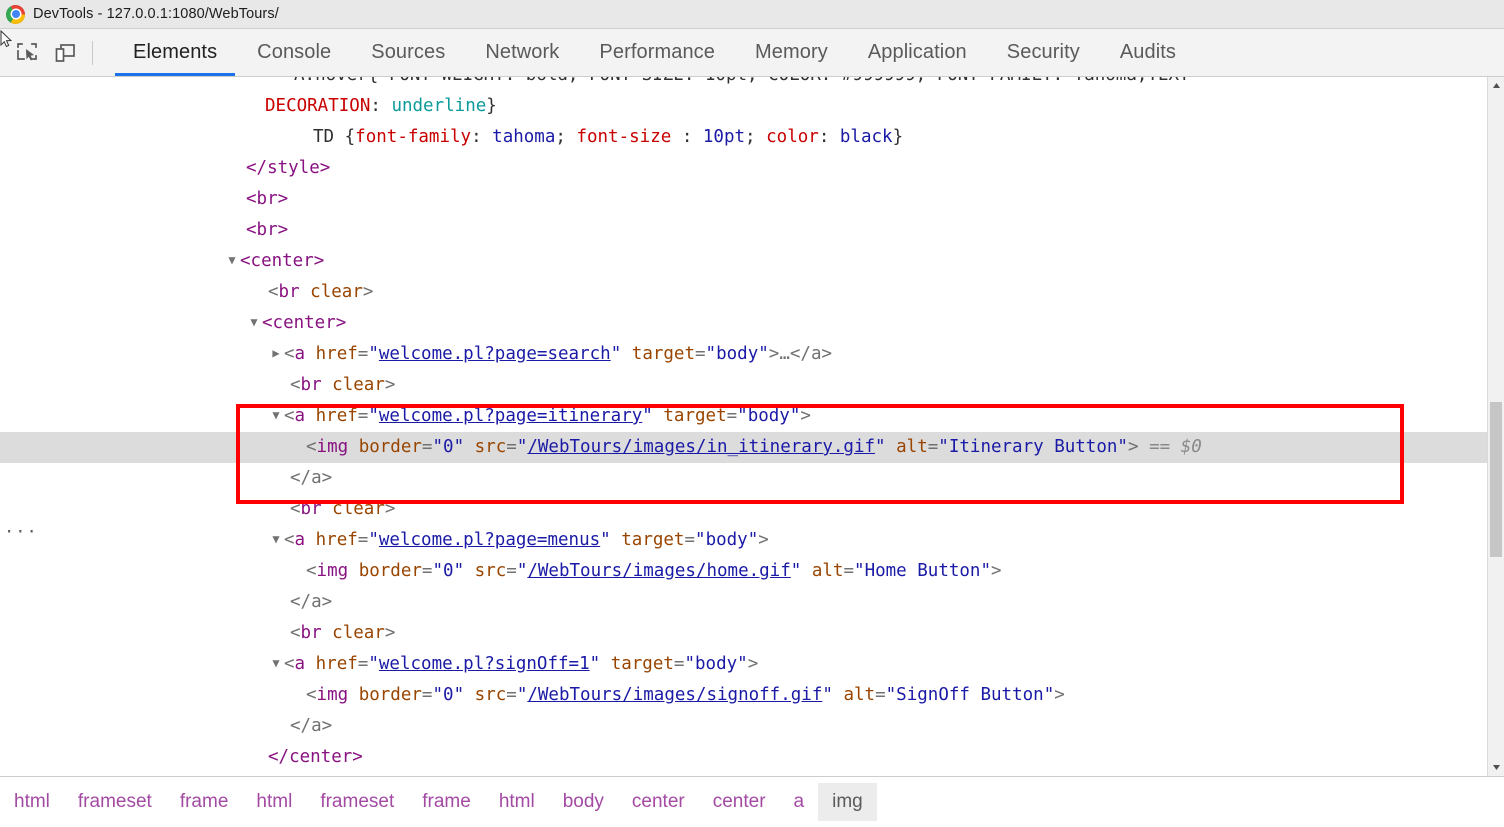 The height and width of the screenshot is (827, 1504). I want to click on tab-security: Security, so click(1043, 52).